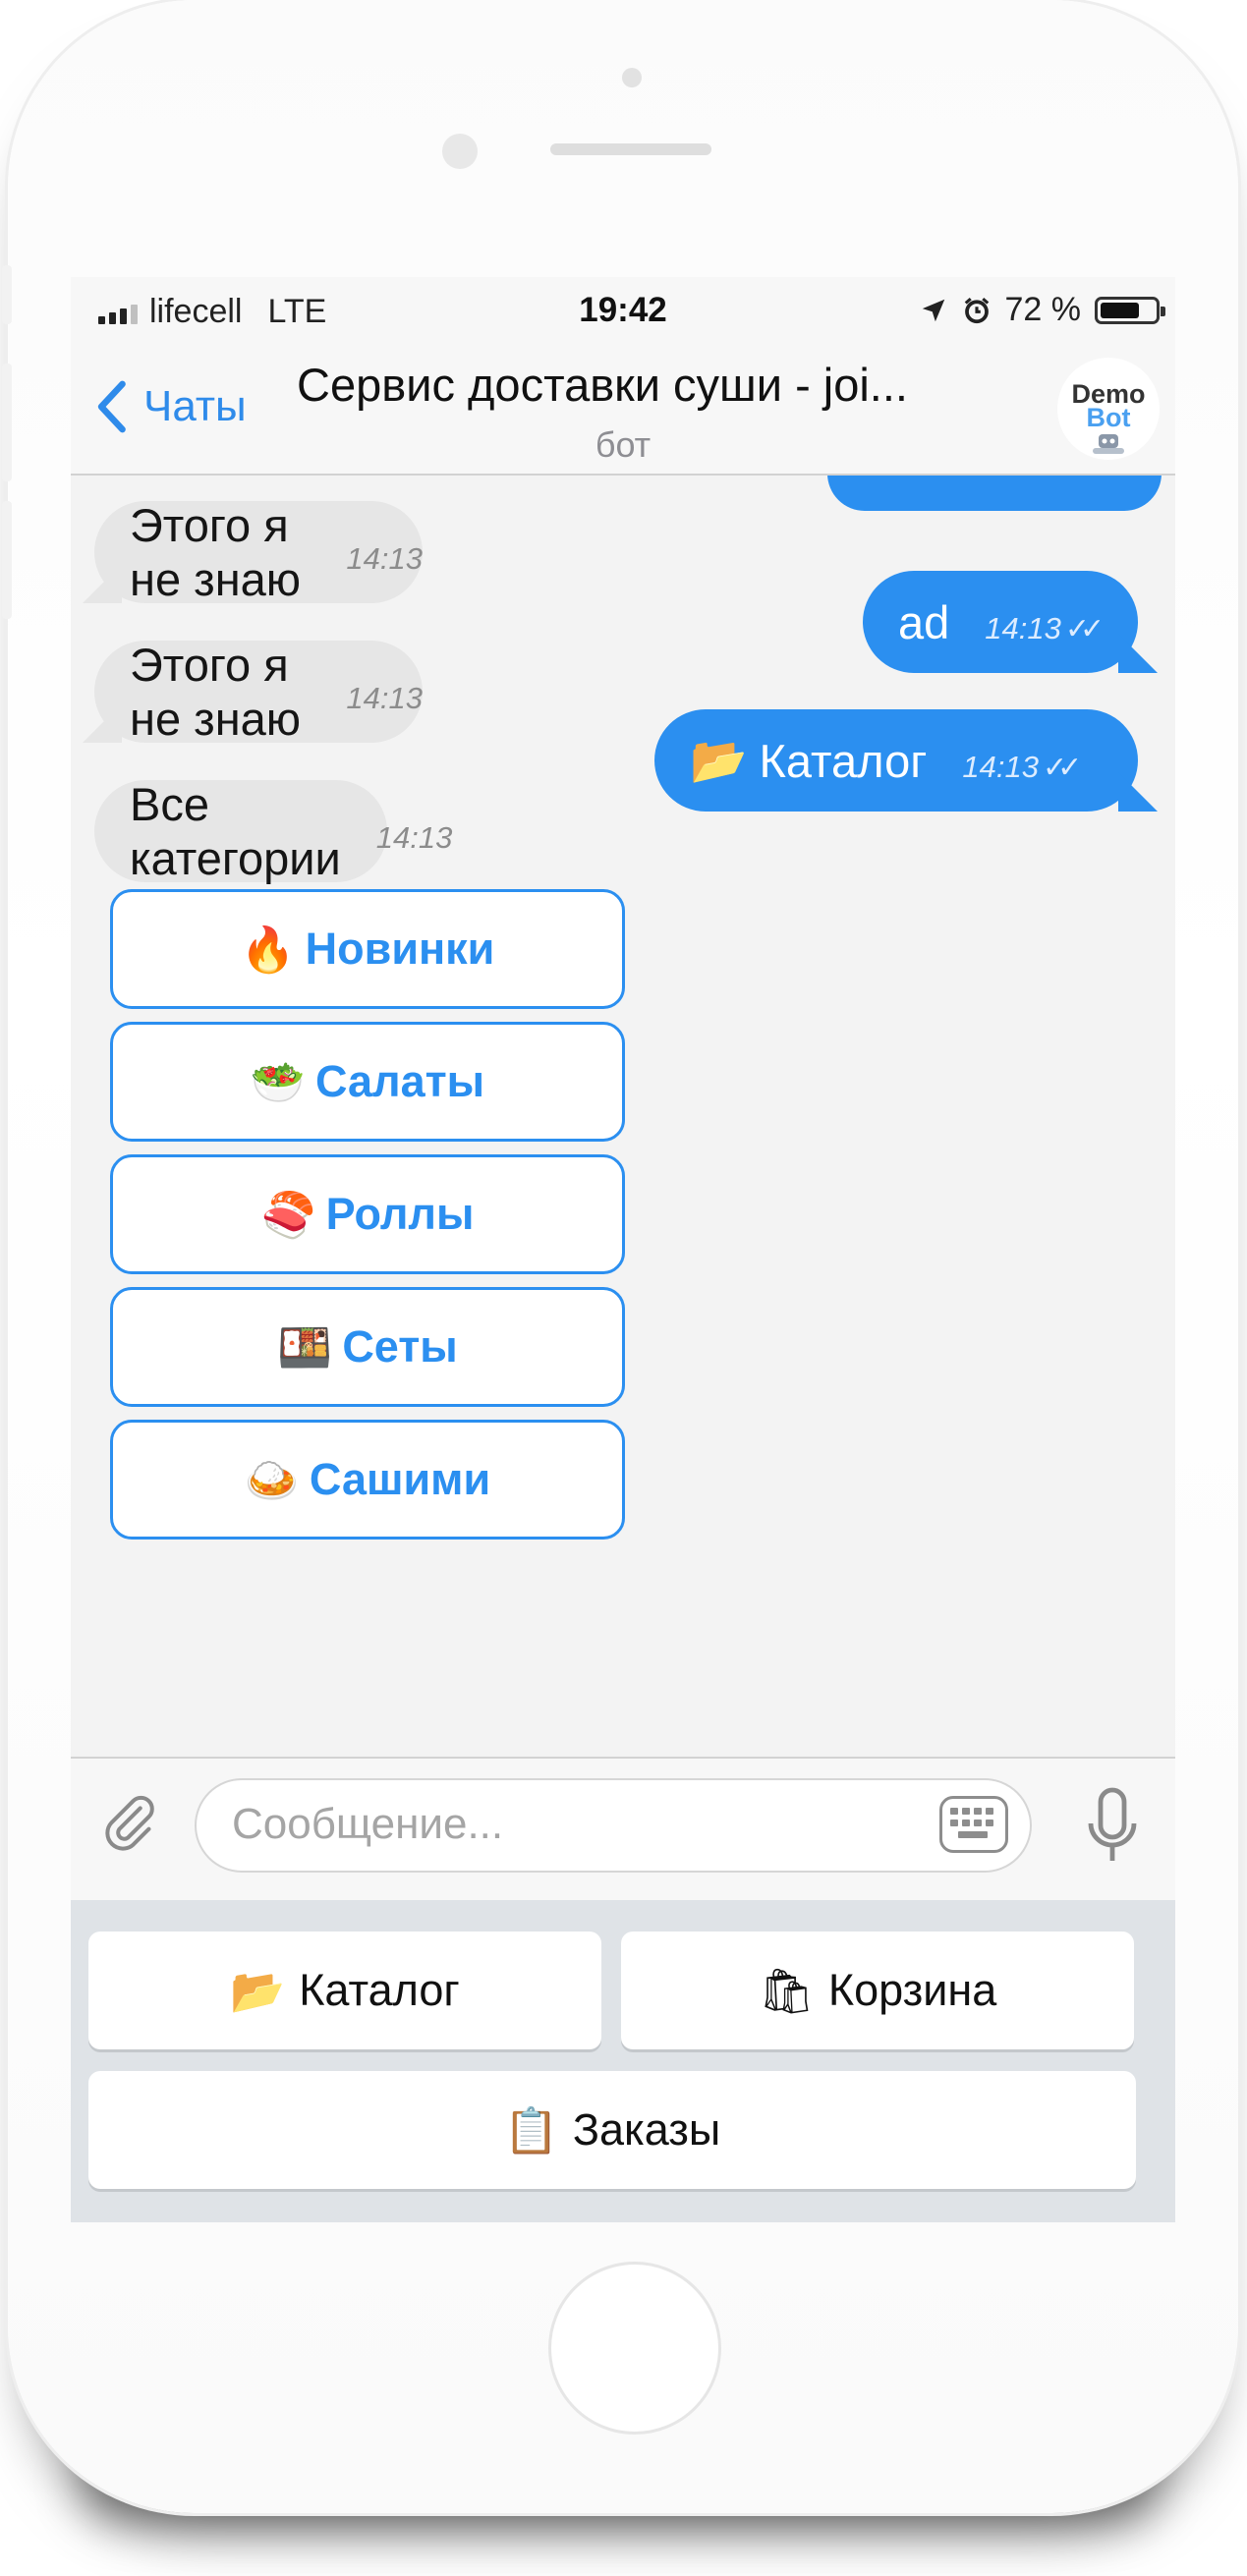  Describe the element at coordinates (634, 2348) in the screenshot. I see `home-button` at that location.